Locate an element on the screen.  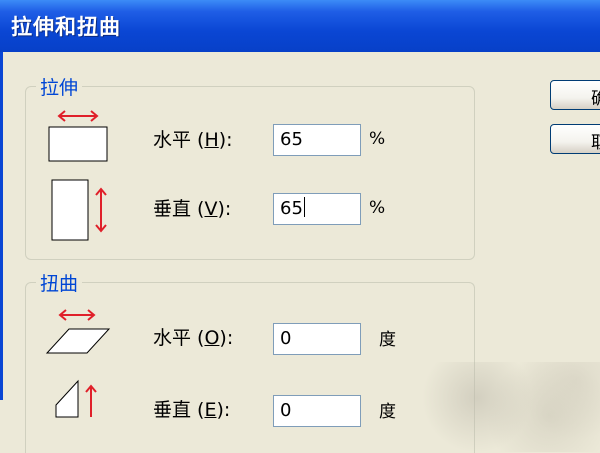
stretch-group-label: 拉伸 is located at coordinates (59, 86).